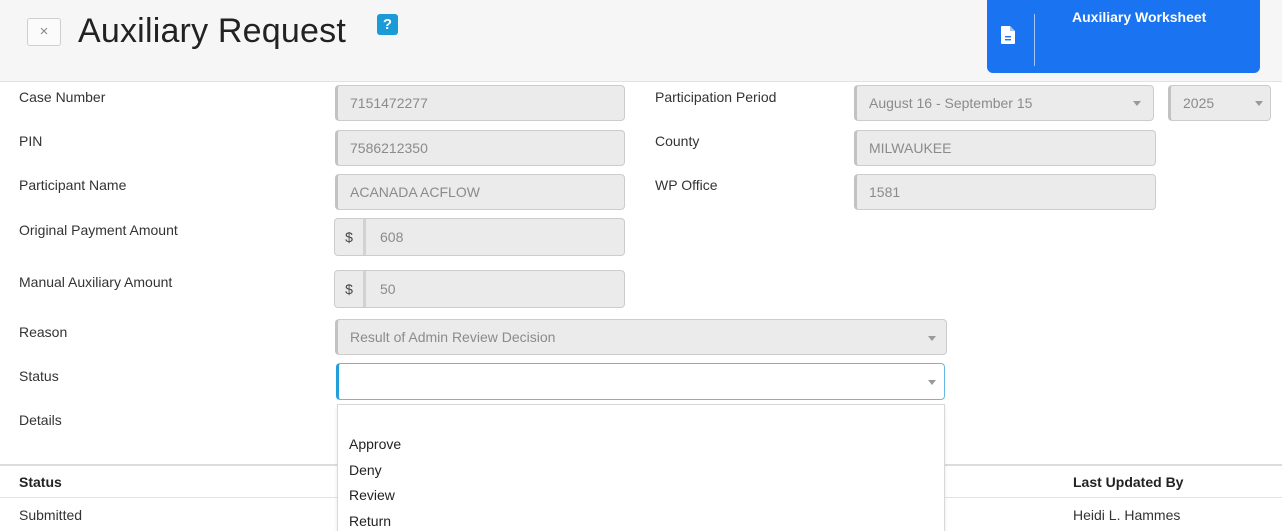  What do you see at coordinates (479, 289) in the screenshot?
I see `manual-auxiliary-field: $ 50` at bounding box center [479, 289].